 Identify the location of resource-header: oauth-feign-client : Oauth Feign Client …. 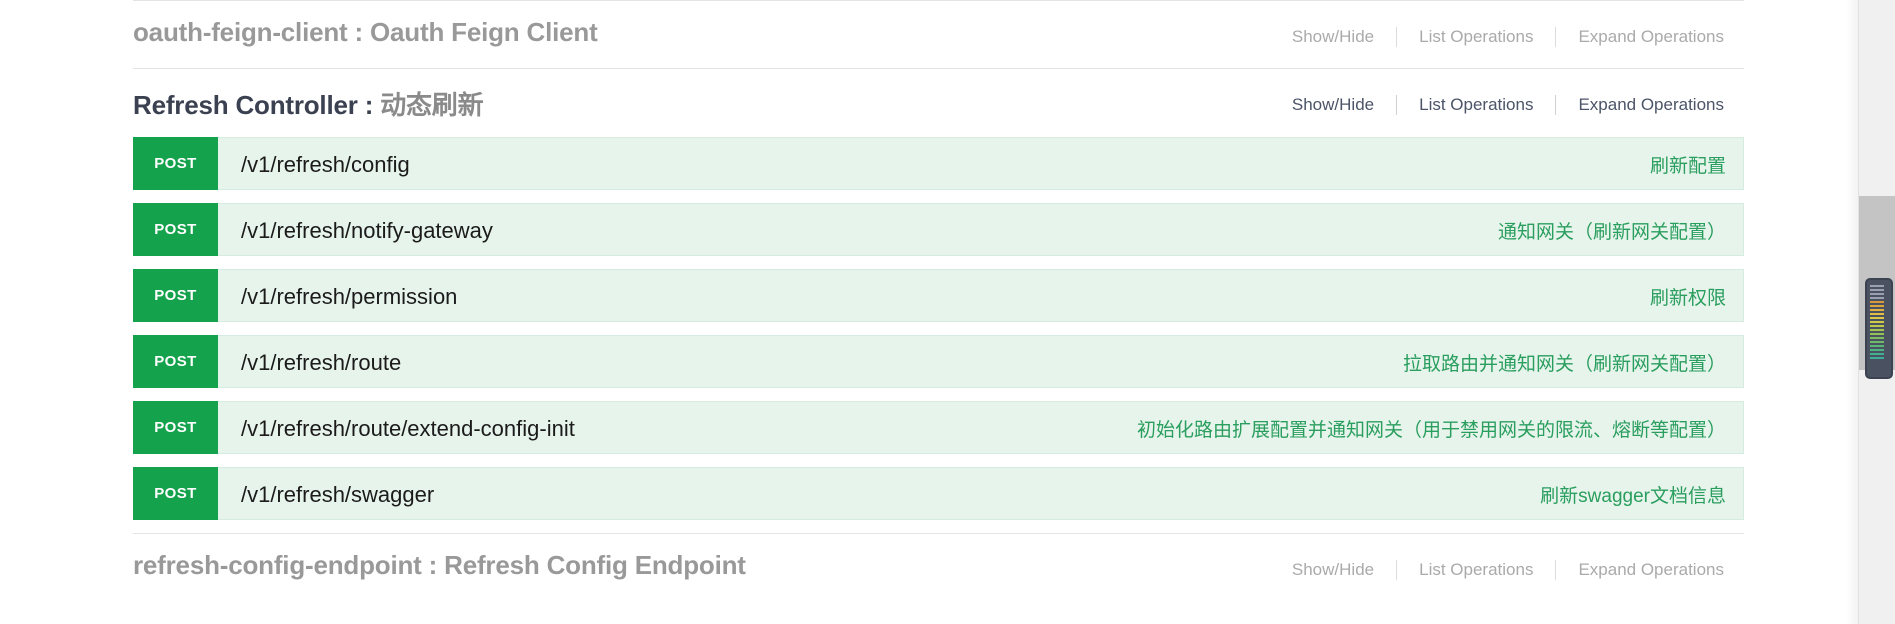
(938, 35).